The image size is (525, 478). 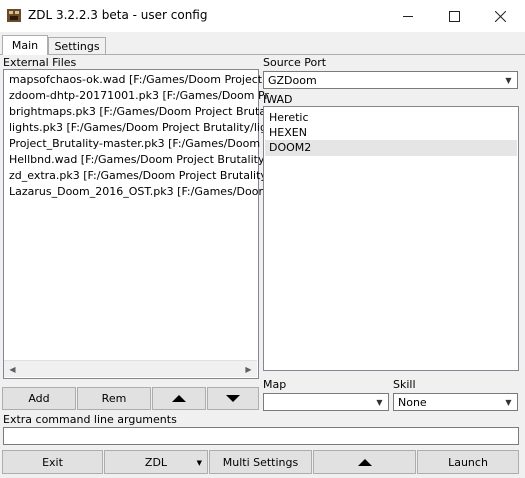 I want to click on source-port-select: GZDoom ▼, so click(x=390, y=80).